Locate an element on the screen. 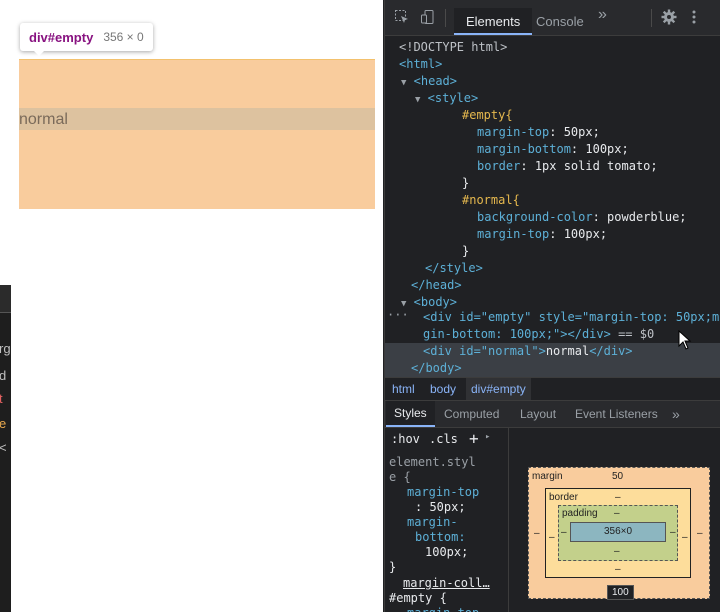  css-prop-row: margin-top: 50px; is located at coordinates (538, 132).